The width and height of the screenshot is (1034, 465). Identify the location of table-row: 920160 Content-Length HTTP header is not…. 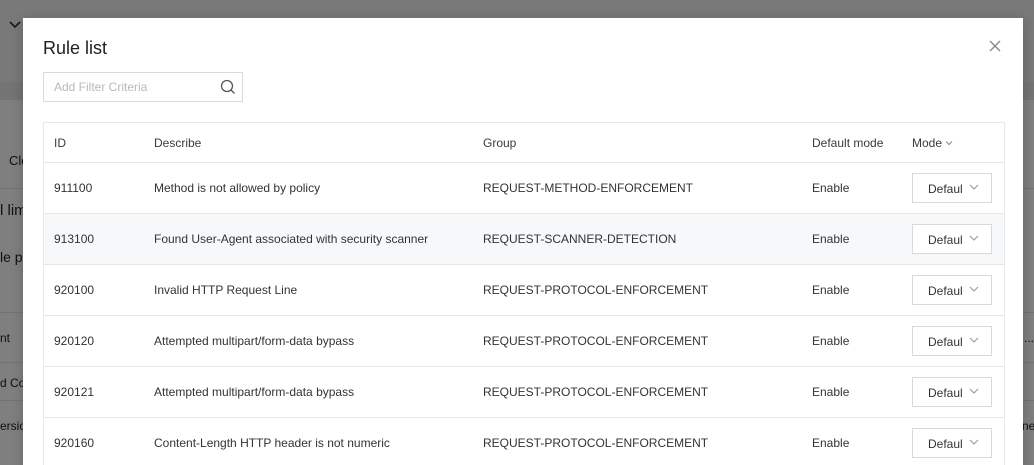
(524, 441).